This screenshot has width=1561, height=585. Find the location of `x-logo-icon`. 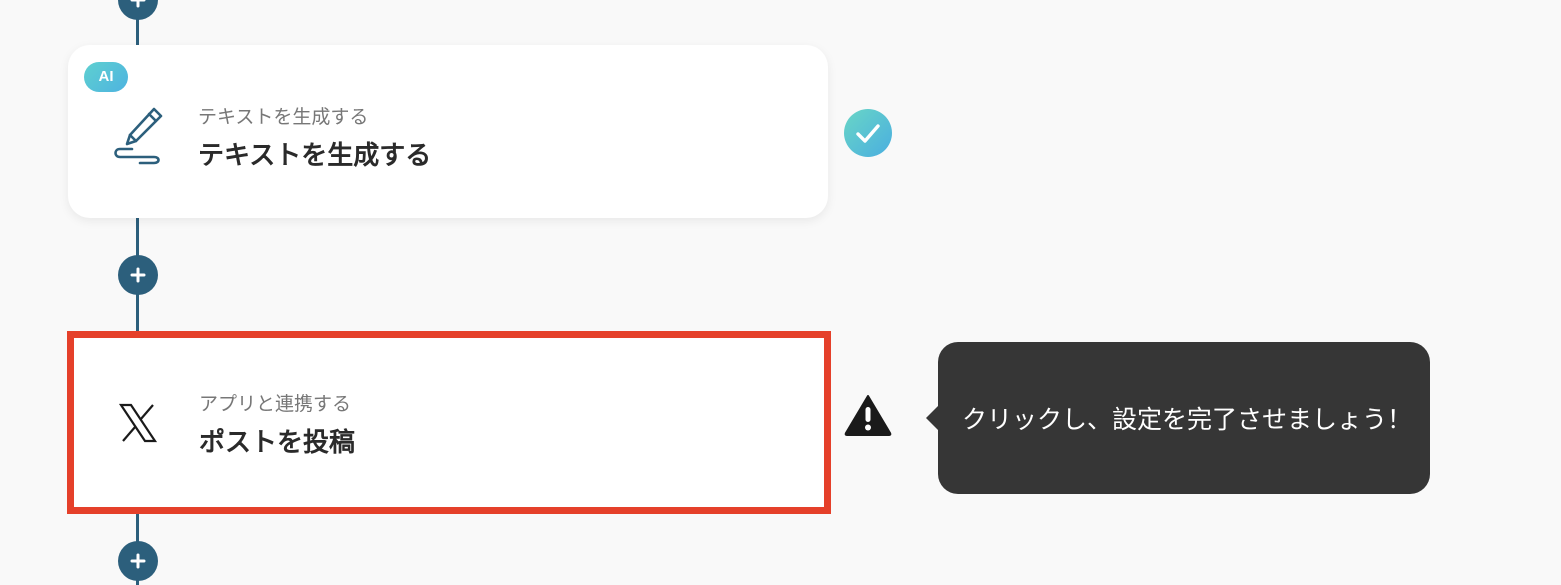

x-logo-icon is located at coordinates (138, 425).